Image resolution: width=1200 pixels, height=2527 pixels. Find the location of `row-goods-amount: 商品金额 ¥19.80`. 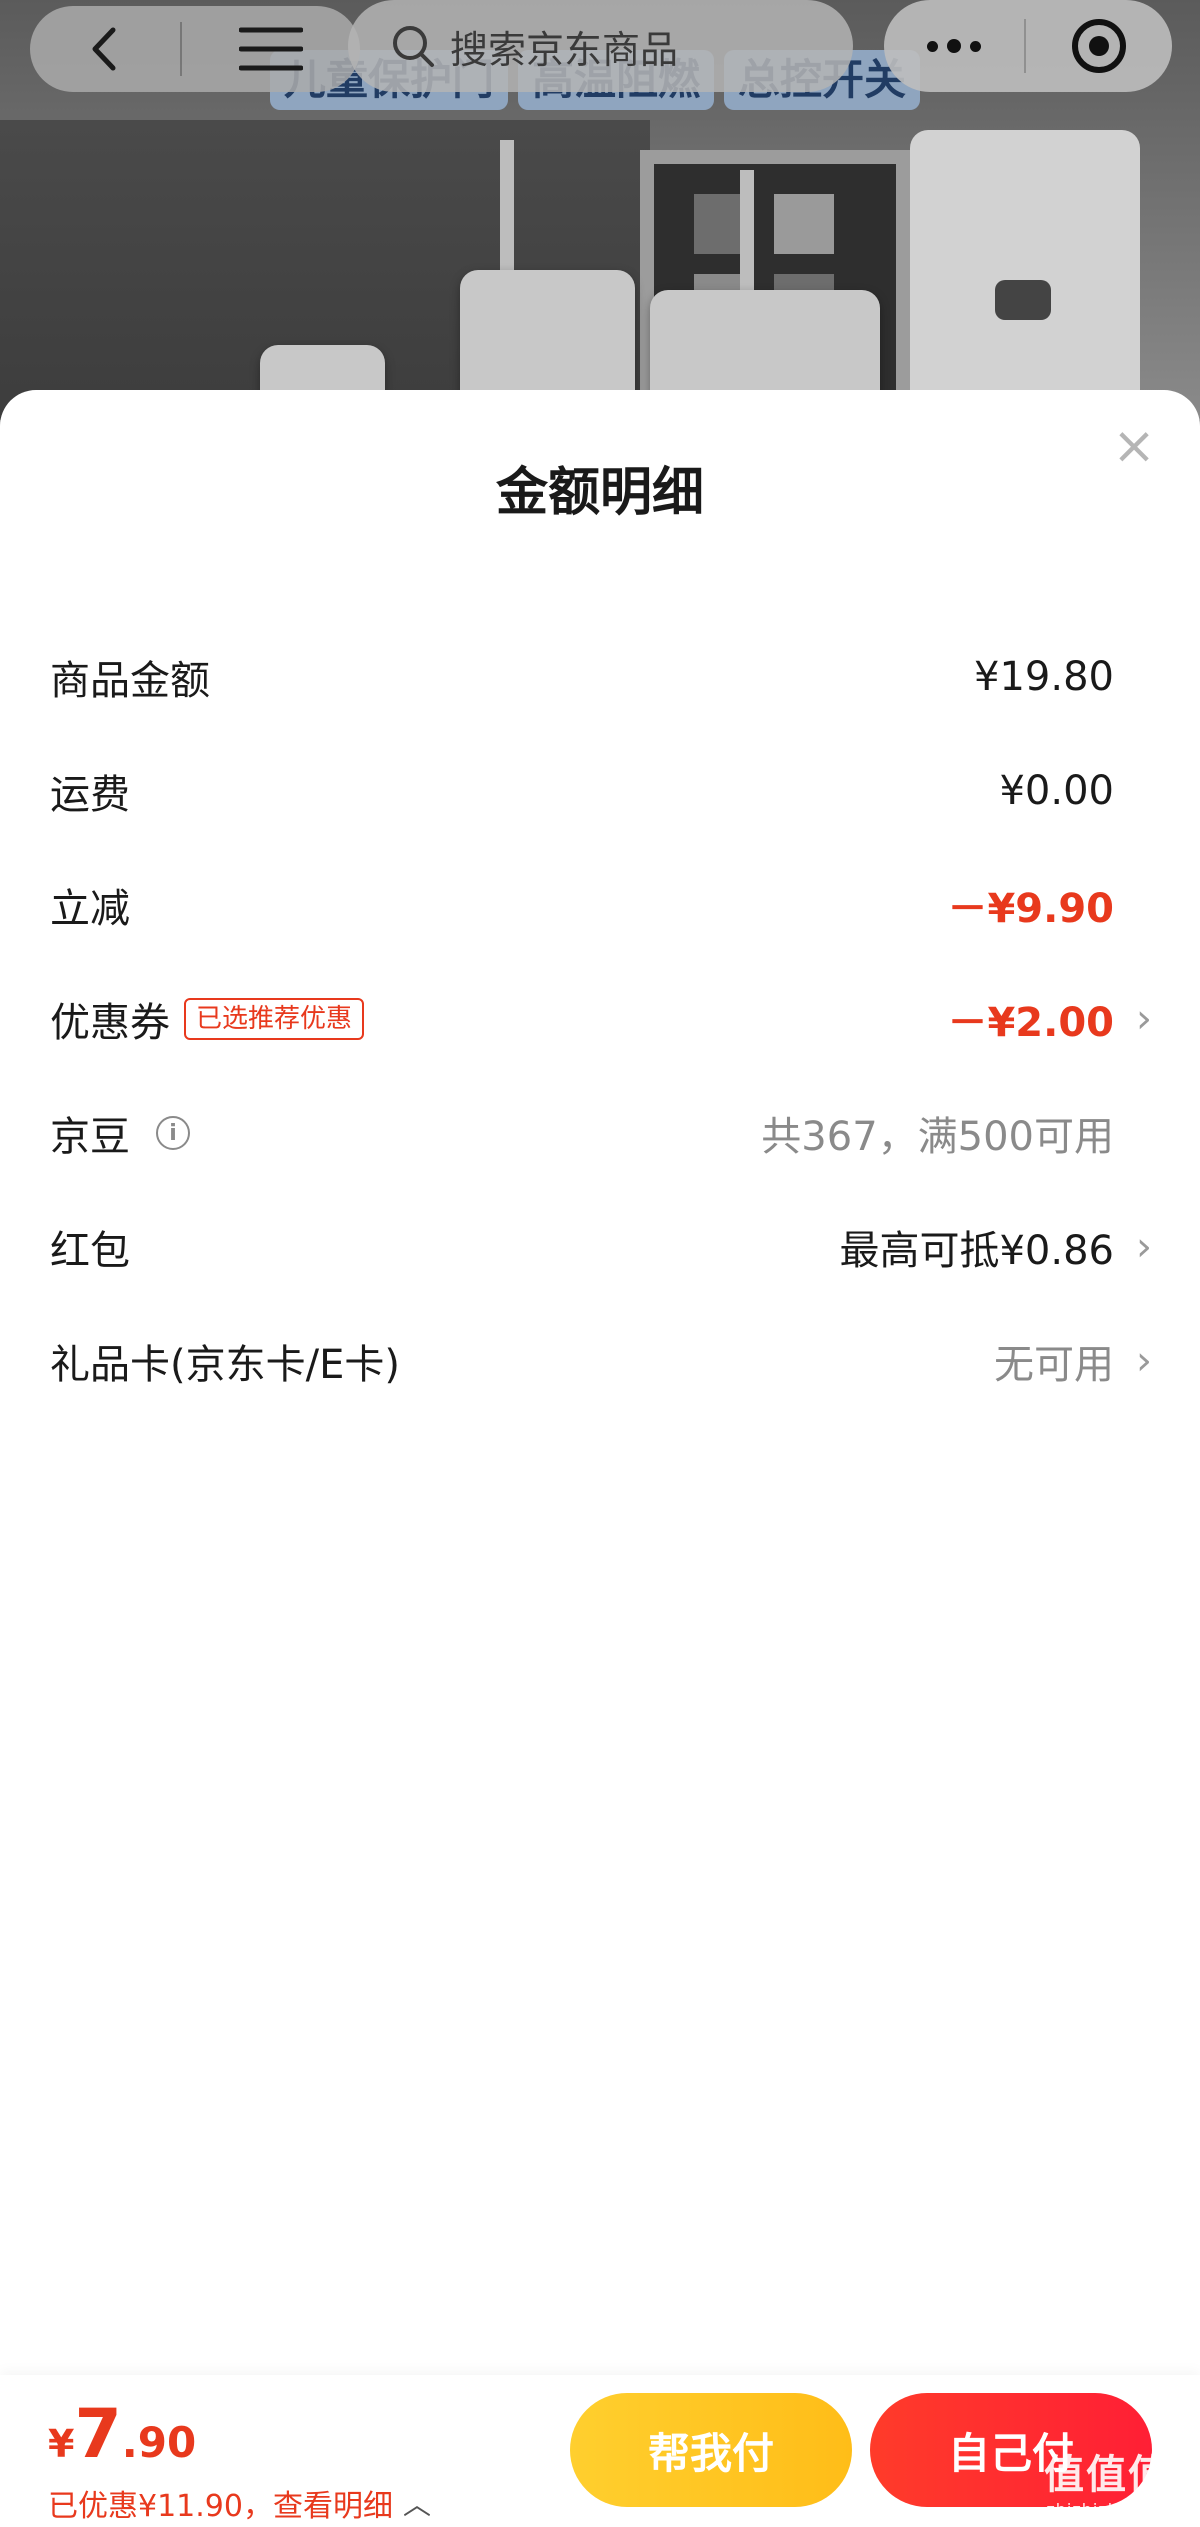

row-goods-amount: 商品金额 ¥19.80 is located at coordinates (600, 677).